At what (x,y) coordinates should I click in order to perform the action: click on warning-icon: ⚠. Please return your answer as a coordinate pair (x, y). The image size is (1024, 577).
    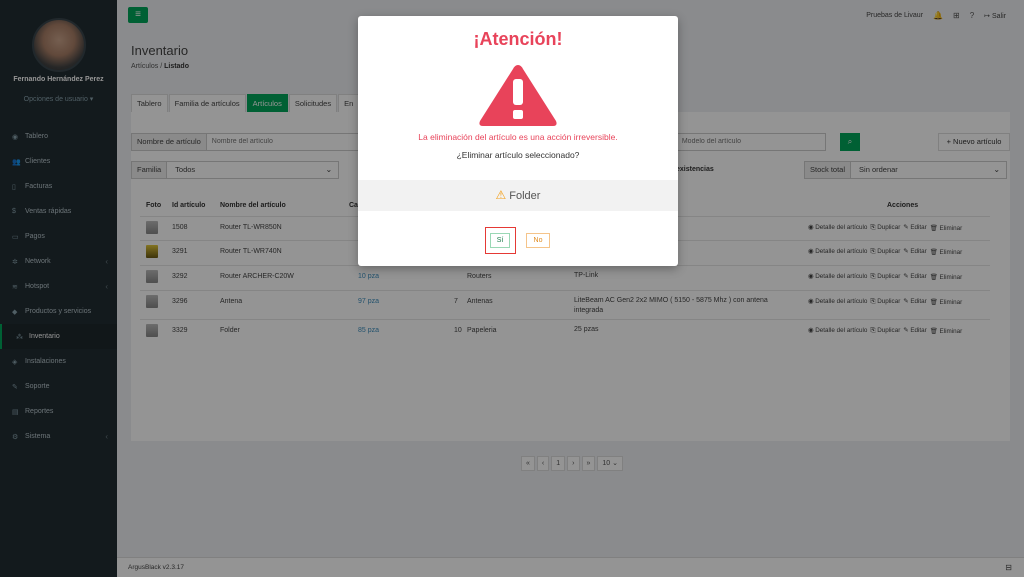
    Looking at the image, I should click on (501, 195).